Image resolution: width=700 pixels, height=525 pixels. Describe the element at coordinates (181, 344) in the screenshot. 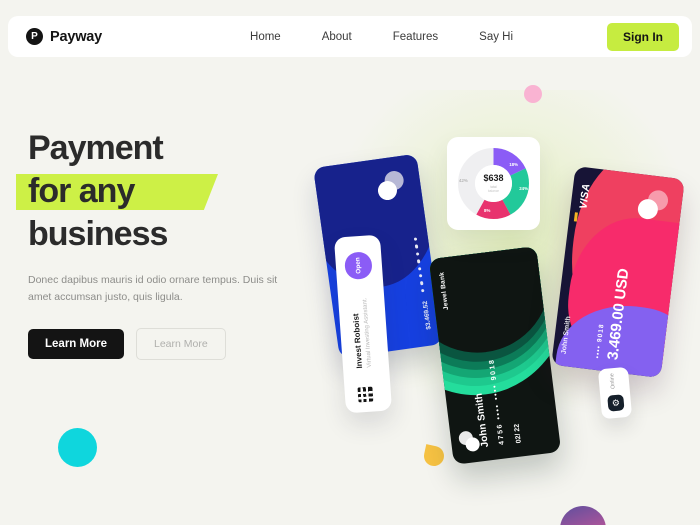

I see `learn-more-secondary-button: Learn More` at that location.